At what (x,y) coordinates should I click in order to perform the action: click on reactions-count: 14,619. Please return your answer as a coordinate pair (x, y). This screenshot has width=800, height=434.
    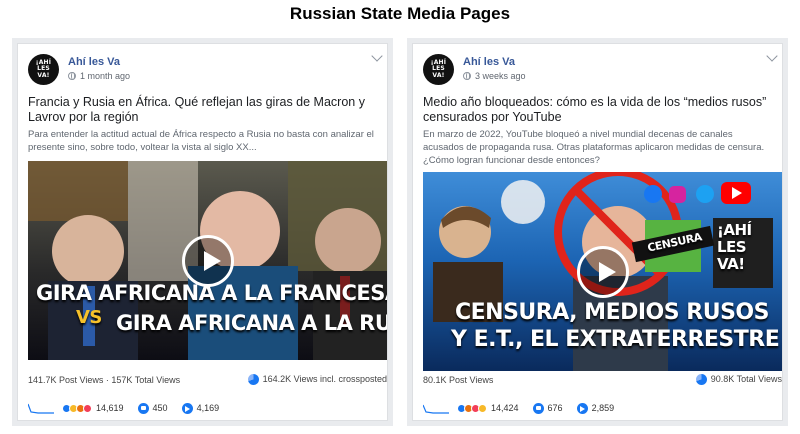
    Looking at the image, I should click on (110, 408).